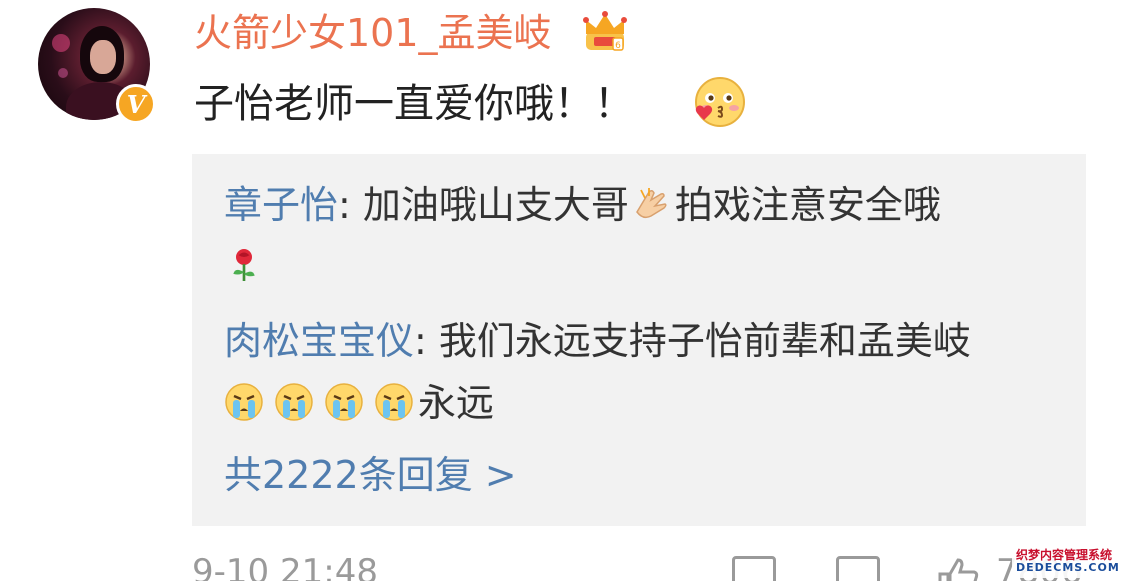 The height and width of the screenshot is (581, 1125). I want to click on rose-emoji, so click(244, 265).